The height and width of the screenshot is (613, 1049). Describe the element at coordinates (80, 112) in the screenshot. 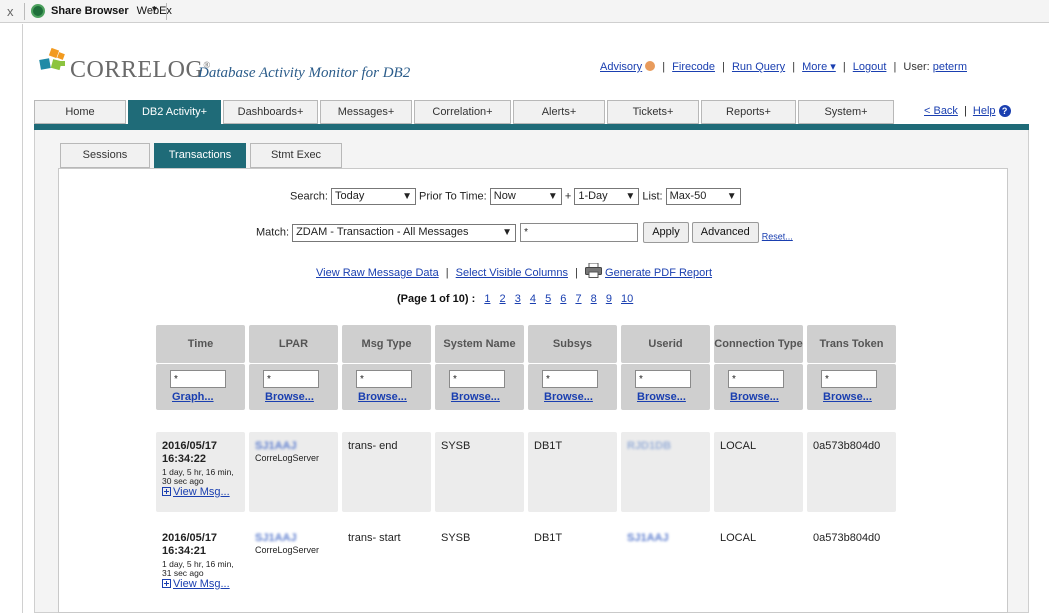

I see `tab-home: Home` at that location.